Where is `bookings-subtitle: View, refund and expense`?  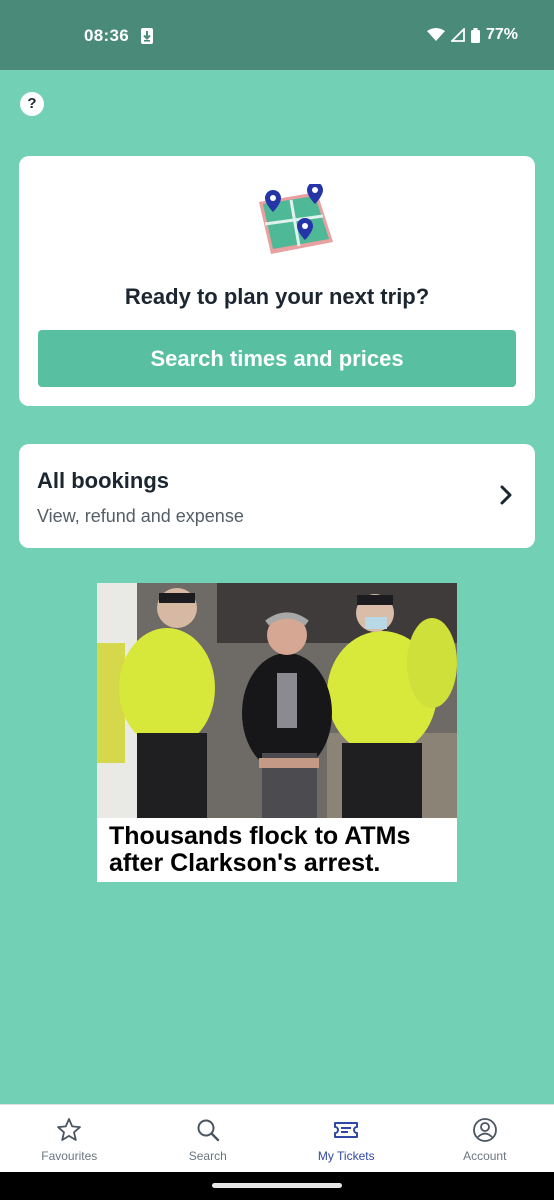 bookings-subtitle: View, refund and expense is located at coordinates (140, 516).